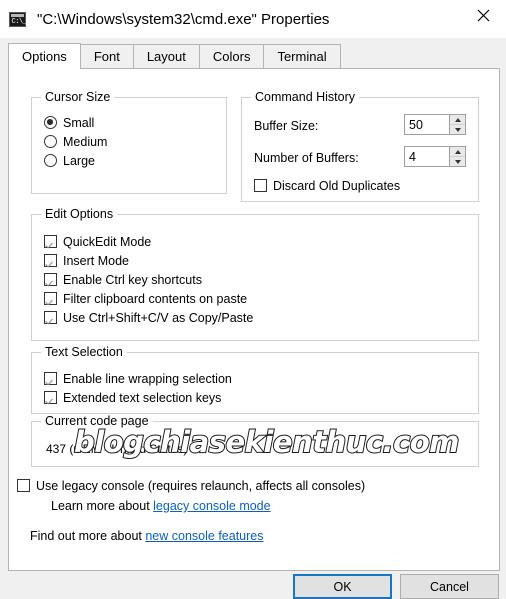 The height and width of the screenshot is (599, 506). I want to click on checkbox-discard-old-duplicates: Discard Old Duplicates, so click(327, 185).